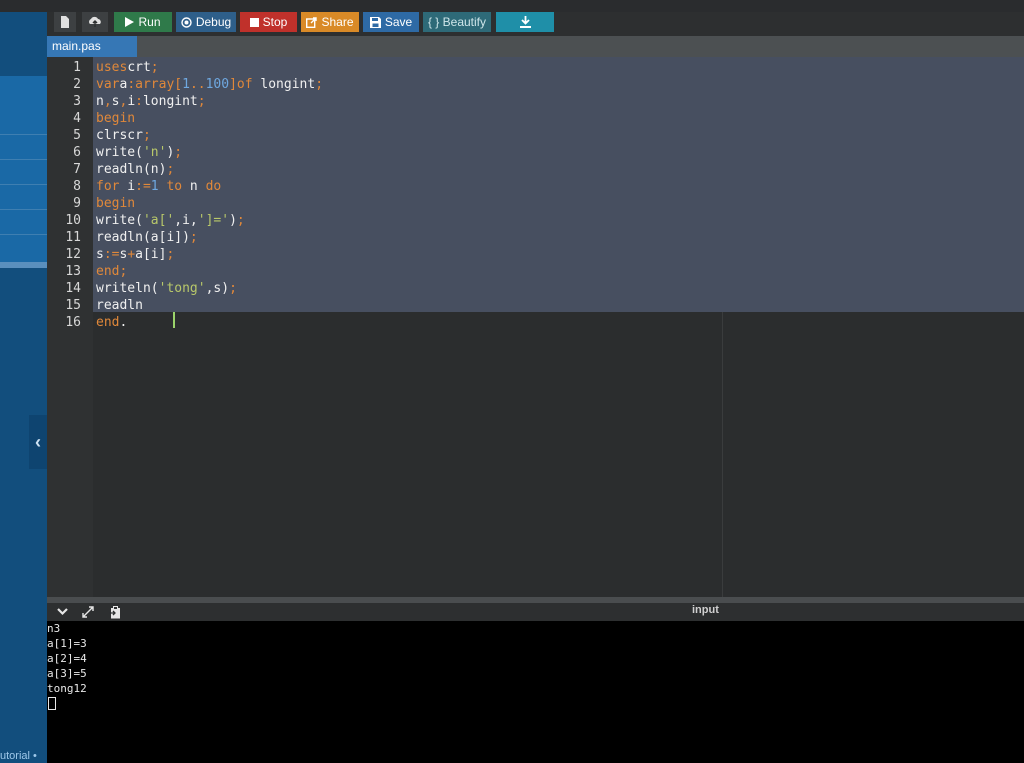 The width and height of the screenshot is (1024, 763). Describe the element at coordinates (23, 756) in the screenshot. I see `sidebar-tutorial-link: utorial •` at that location.